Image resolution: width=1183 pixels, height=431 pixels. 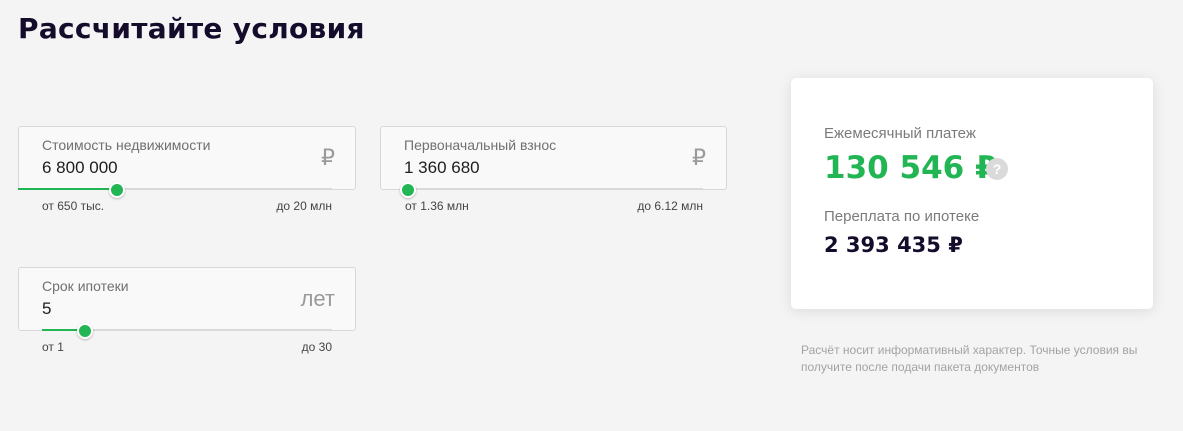 I want to click on term-min-label: от 1, so click(x=53, y=347).